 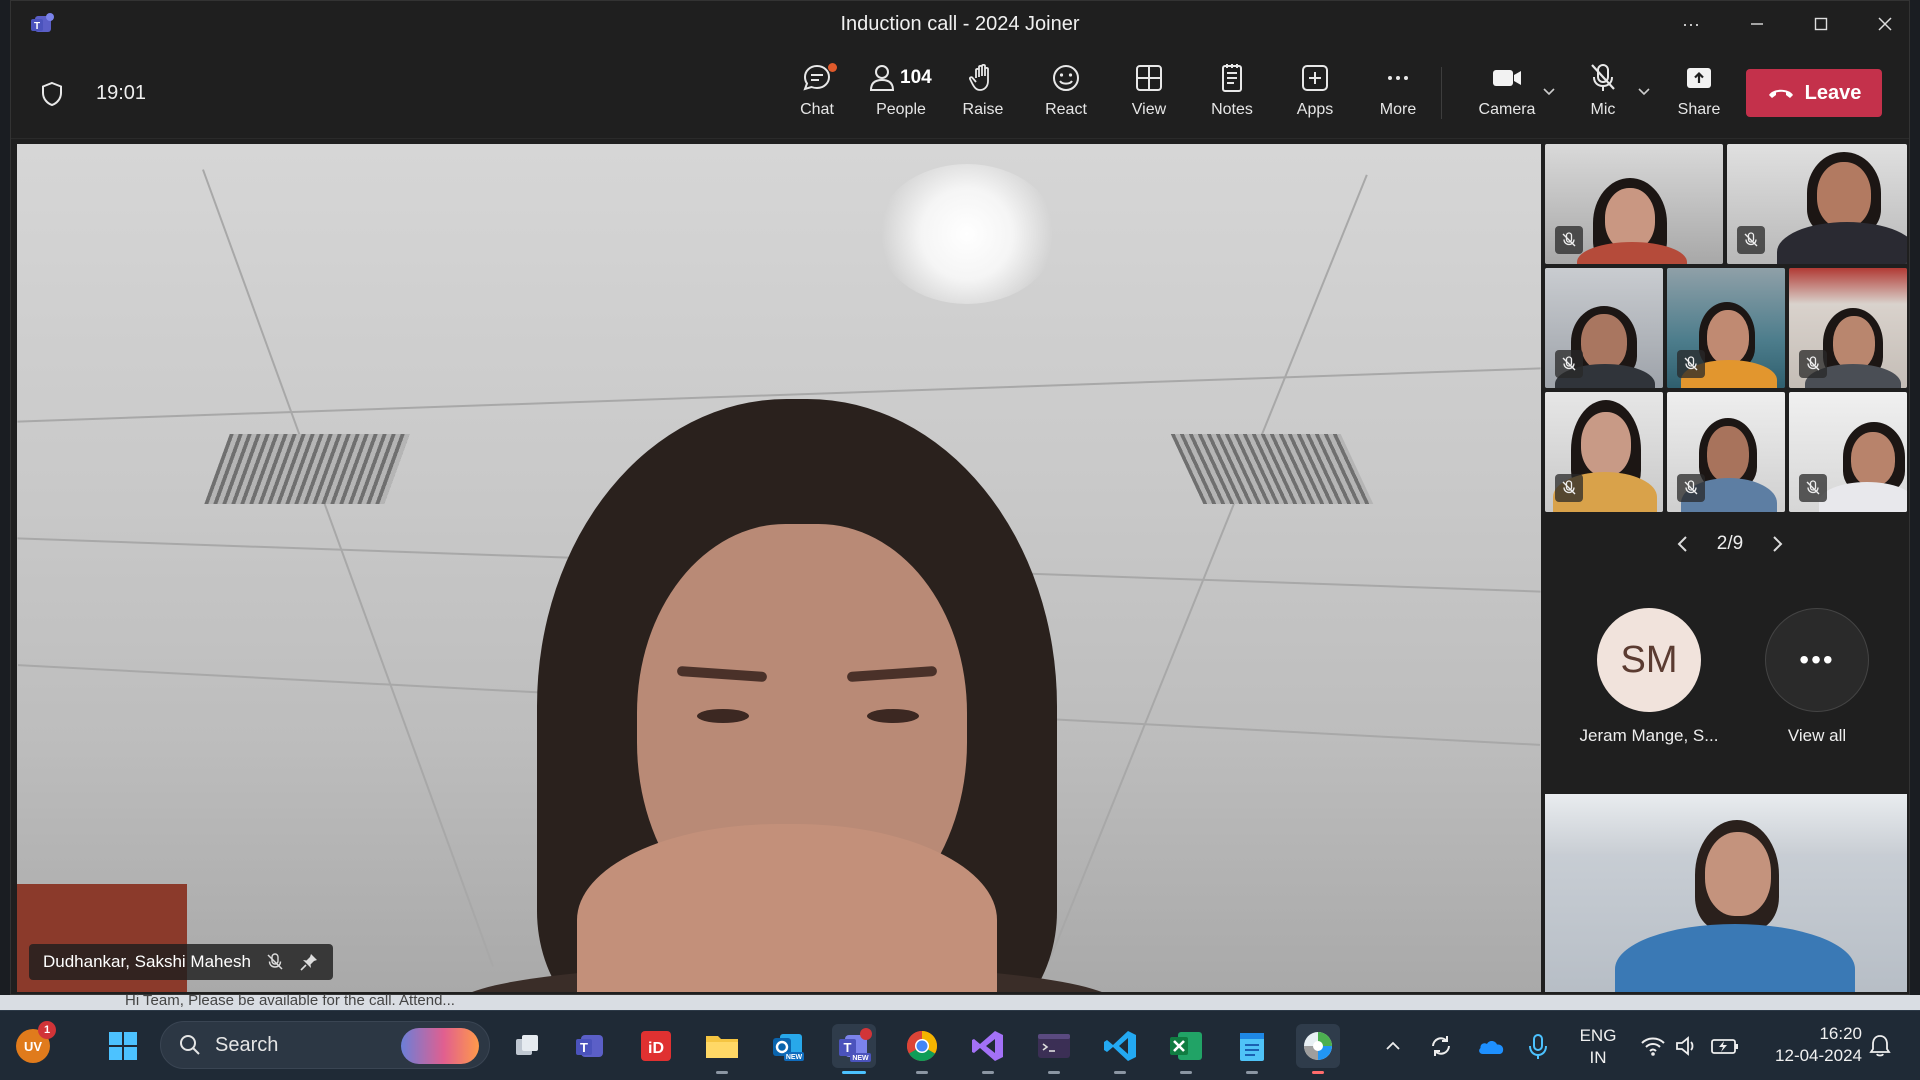 I want to click on volume-icon, so click(x=1686, y=1046).